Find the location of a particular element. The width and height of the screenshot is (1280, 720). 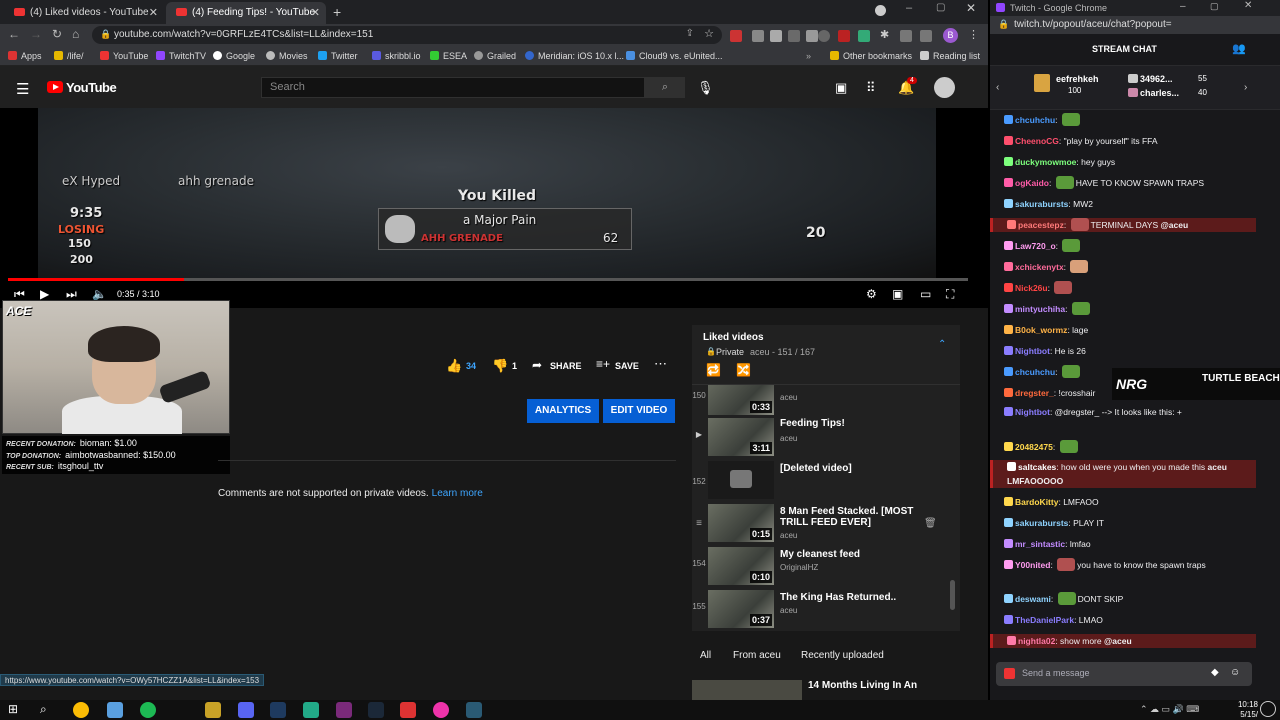

chat-username: nightla02 is located at coordinates (1036, 641).